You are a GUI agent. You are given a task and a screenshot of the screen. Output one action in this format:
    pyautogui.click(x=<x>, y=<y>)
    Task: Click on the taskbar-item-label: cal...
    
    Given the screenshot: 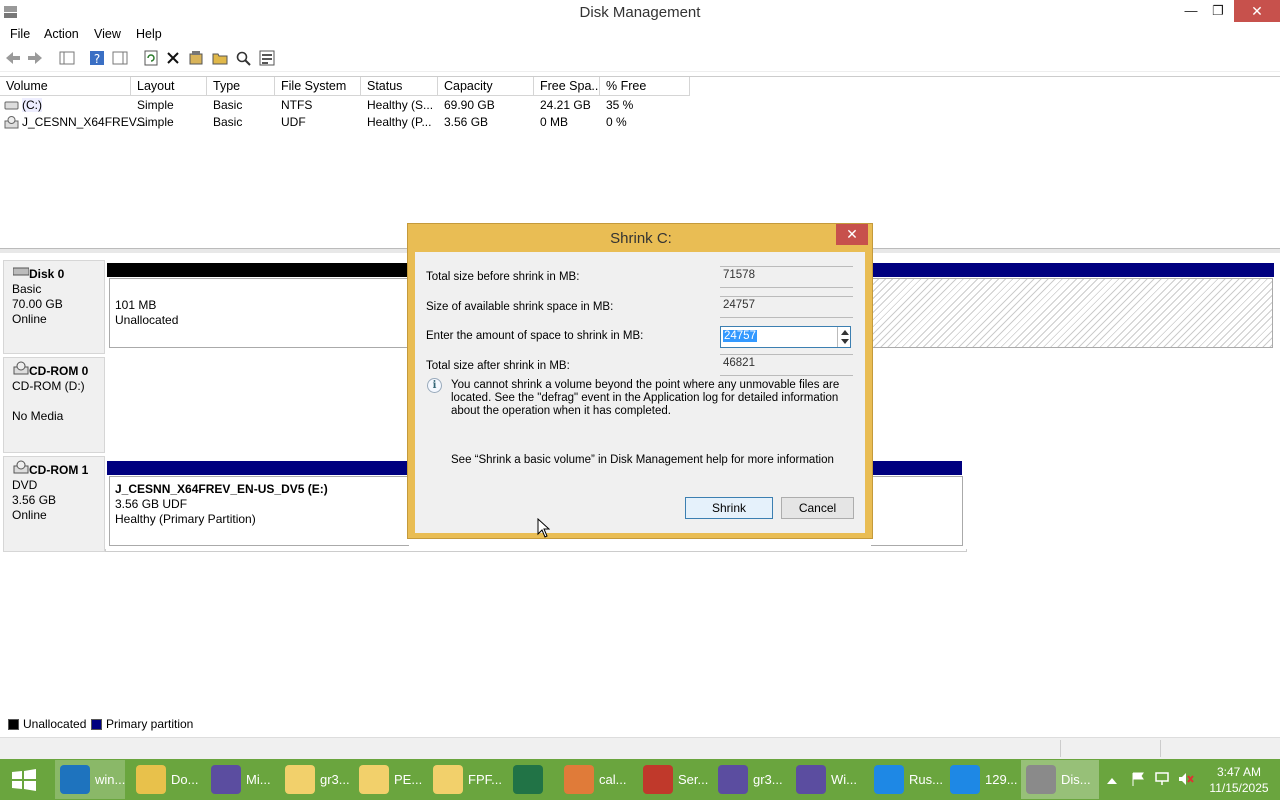 What is the action you would take?
    pyautogui.click(x=613, y=779)
    